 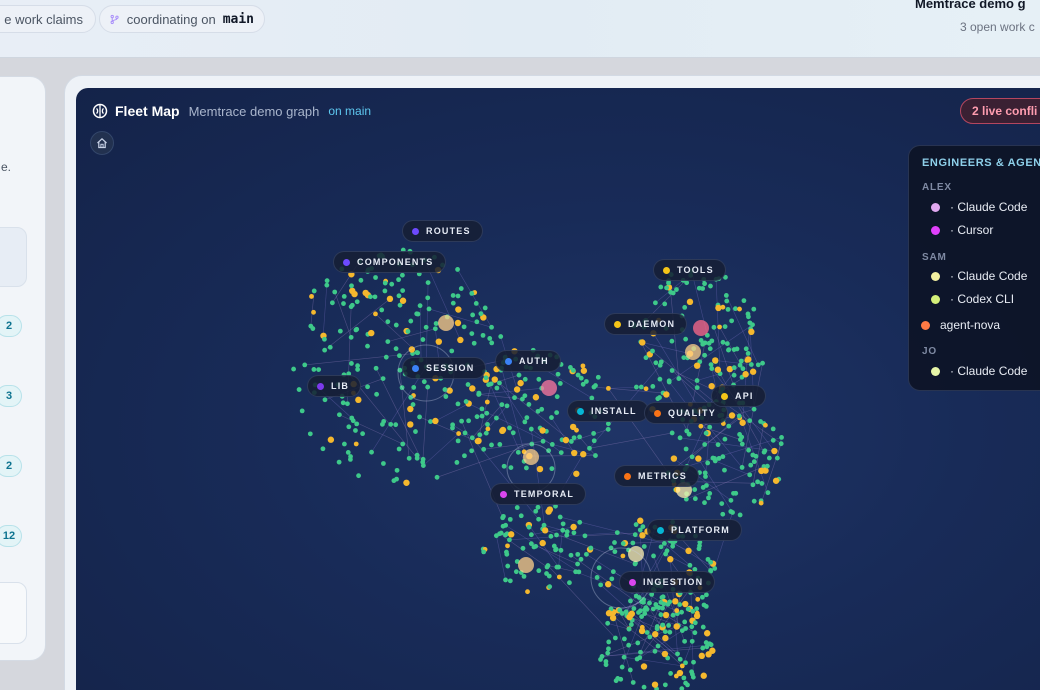 What do you see at coordinates (48, 19) in the screenshot?
I see `work-claims-pill: e work claims` at bounding box center [48, 19].